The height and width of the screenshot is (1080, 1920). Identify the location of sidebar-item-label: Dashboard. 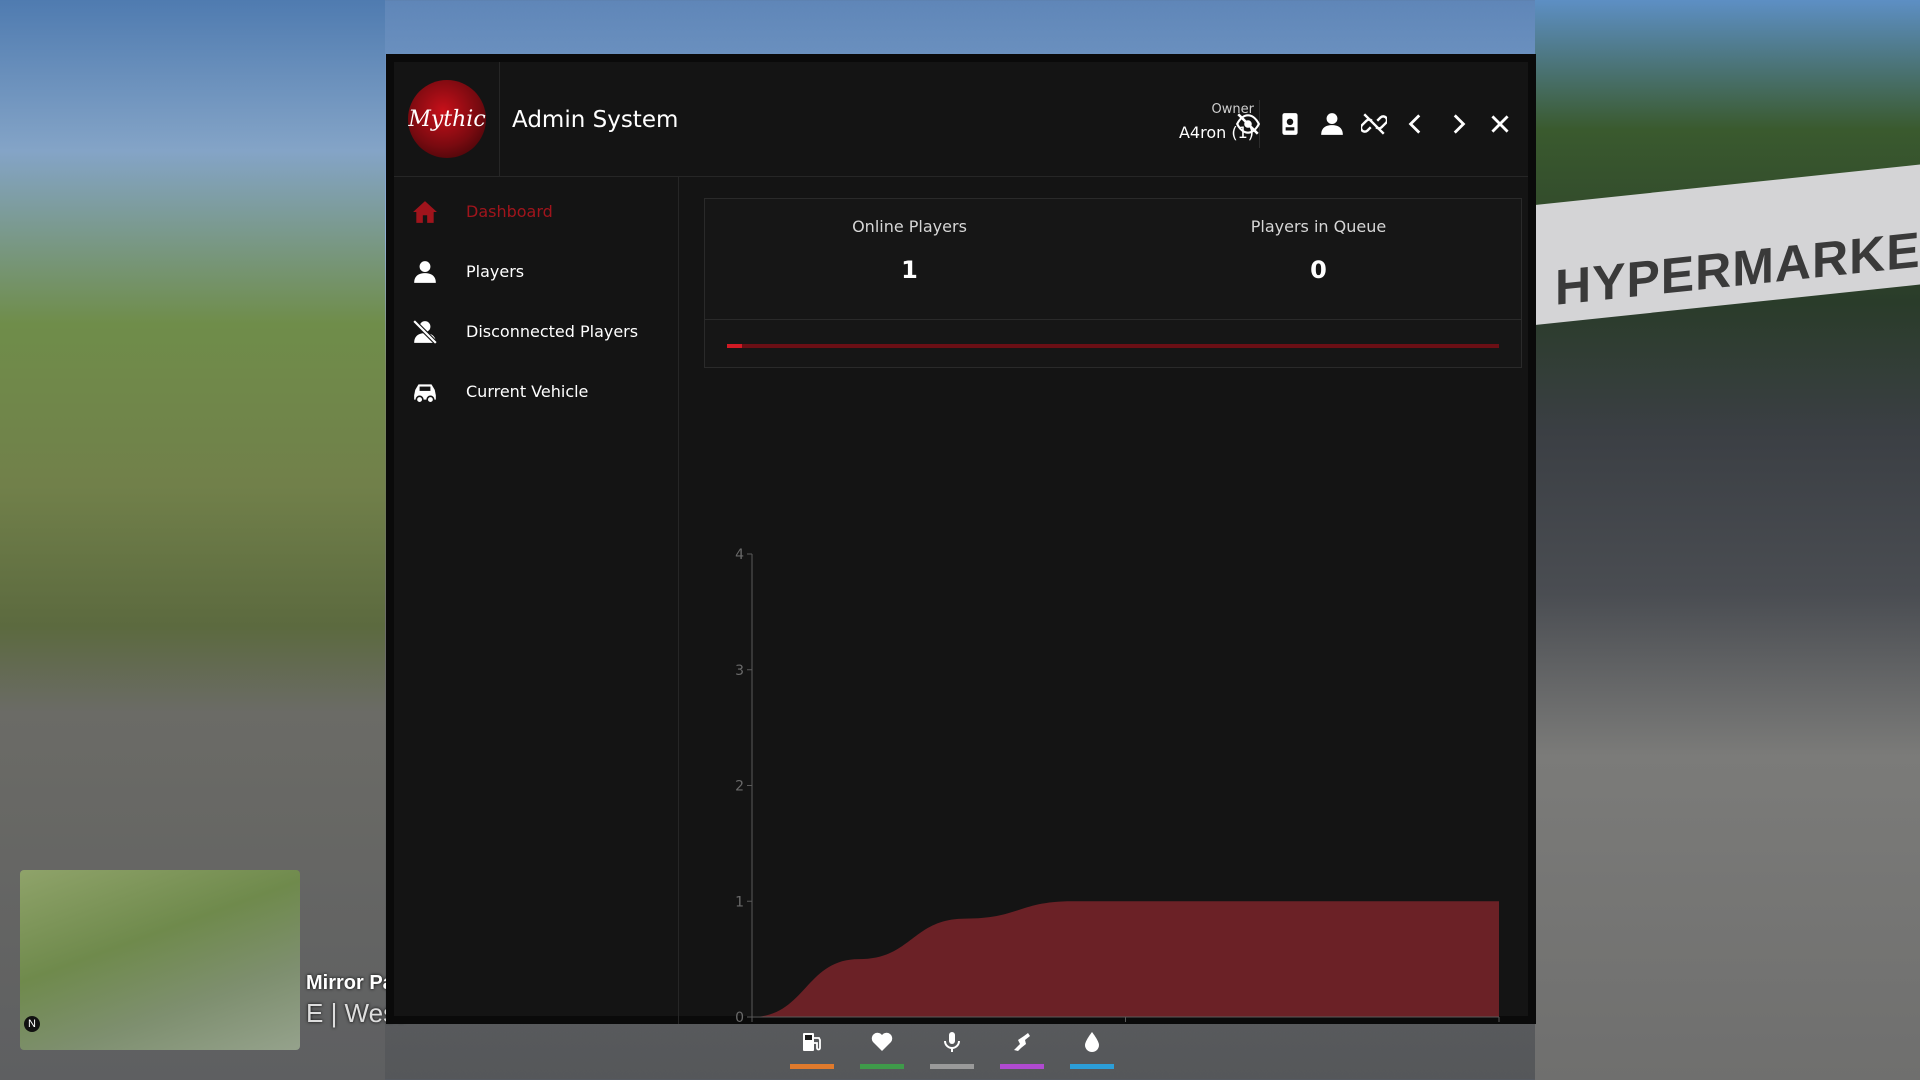
(509, 211).